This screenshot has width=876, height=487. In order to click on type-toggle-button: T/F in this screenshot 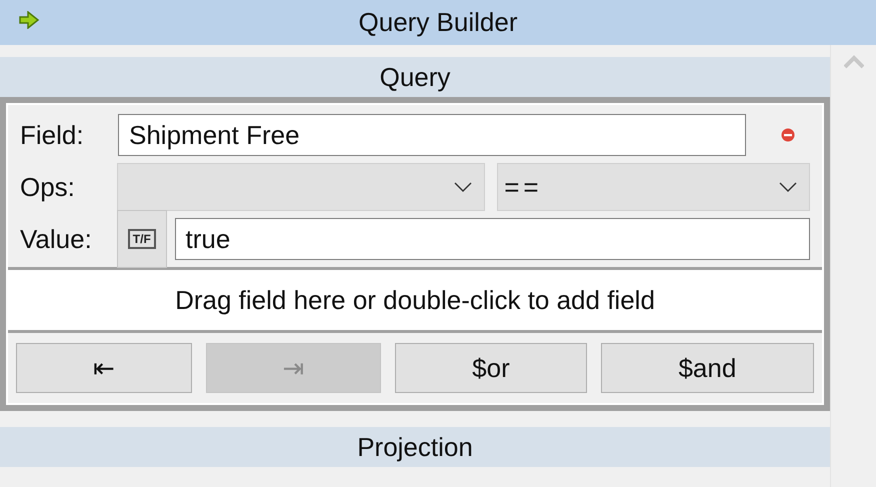, I will do `click(142, 239)`.